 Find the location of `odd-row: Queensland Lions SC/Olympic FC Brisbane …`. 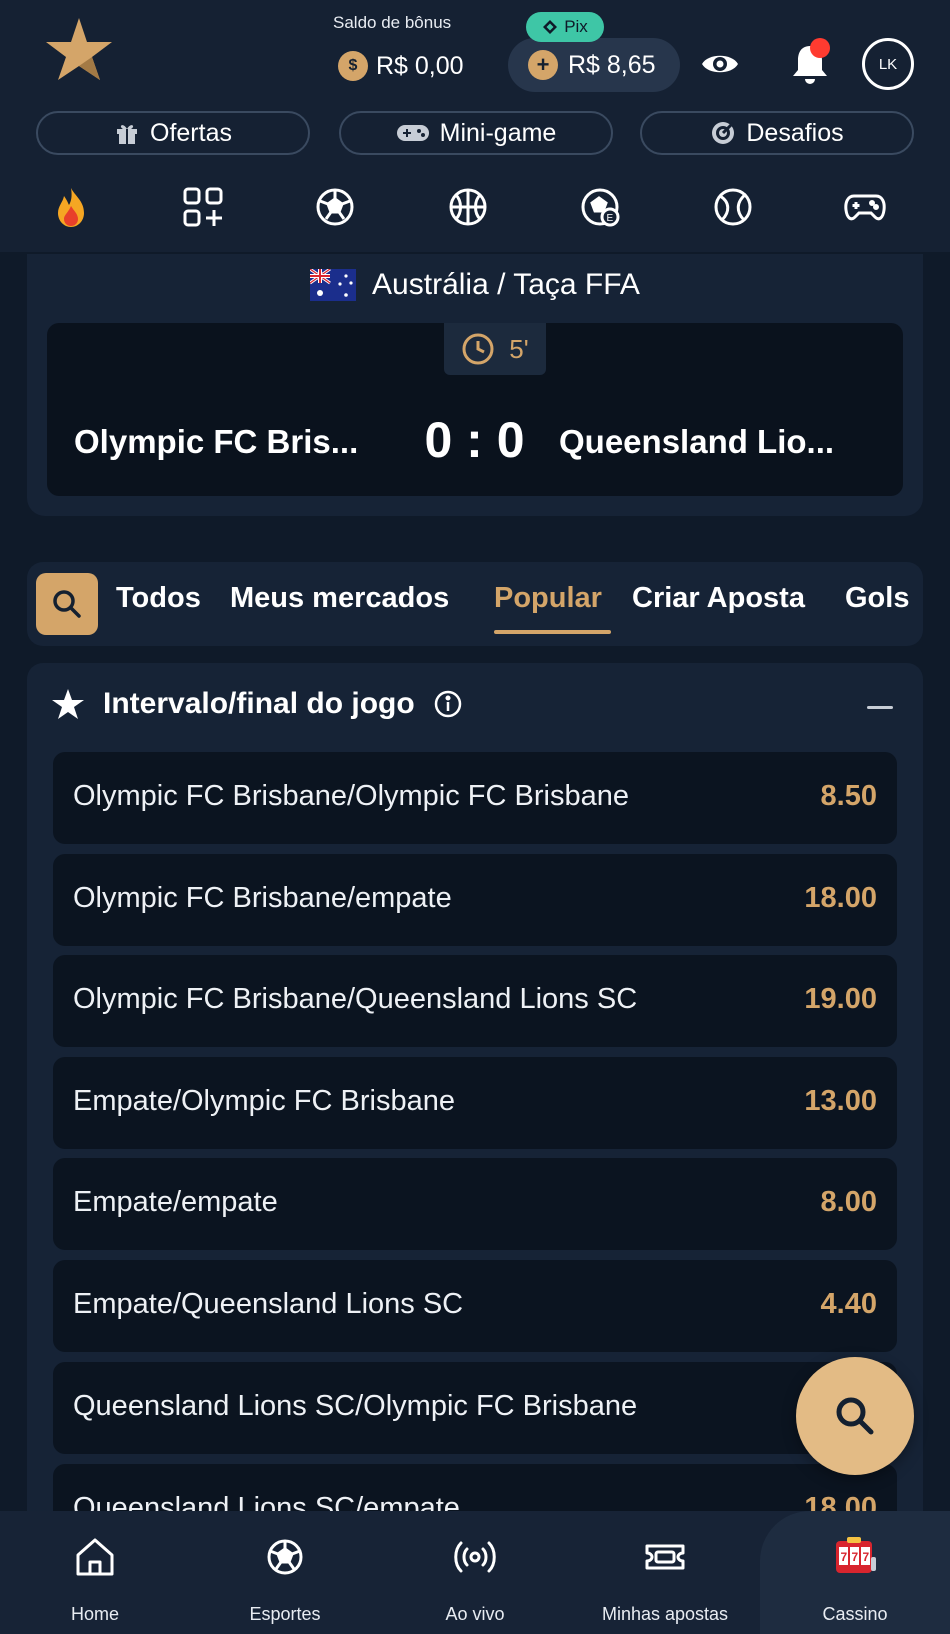

odd-row: Queensland Lions SC/Olympic FC Brisbane … is located at coordinates (475, 1408).